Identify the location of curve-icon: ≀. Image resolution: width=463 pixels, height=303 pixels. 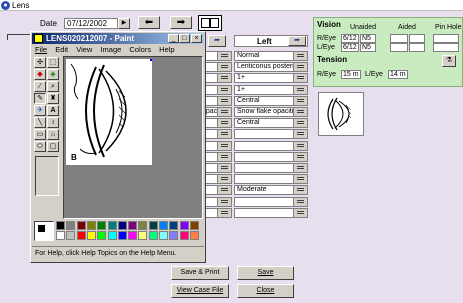
(53, 122).